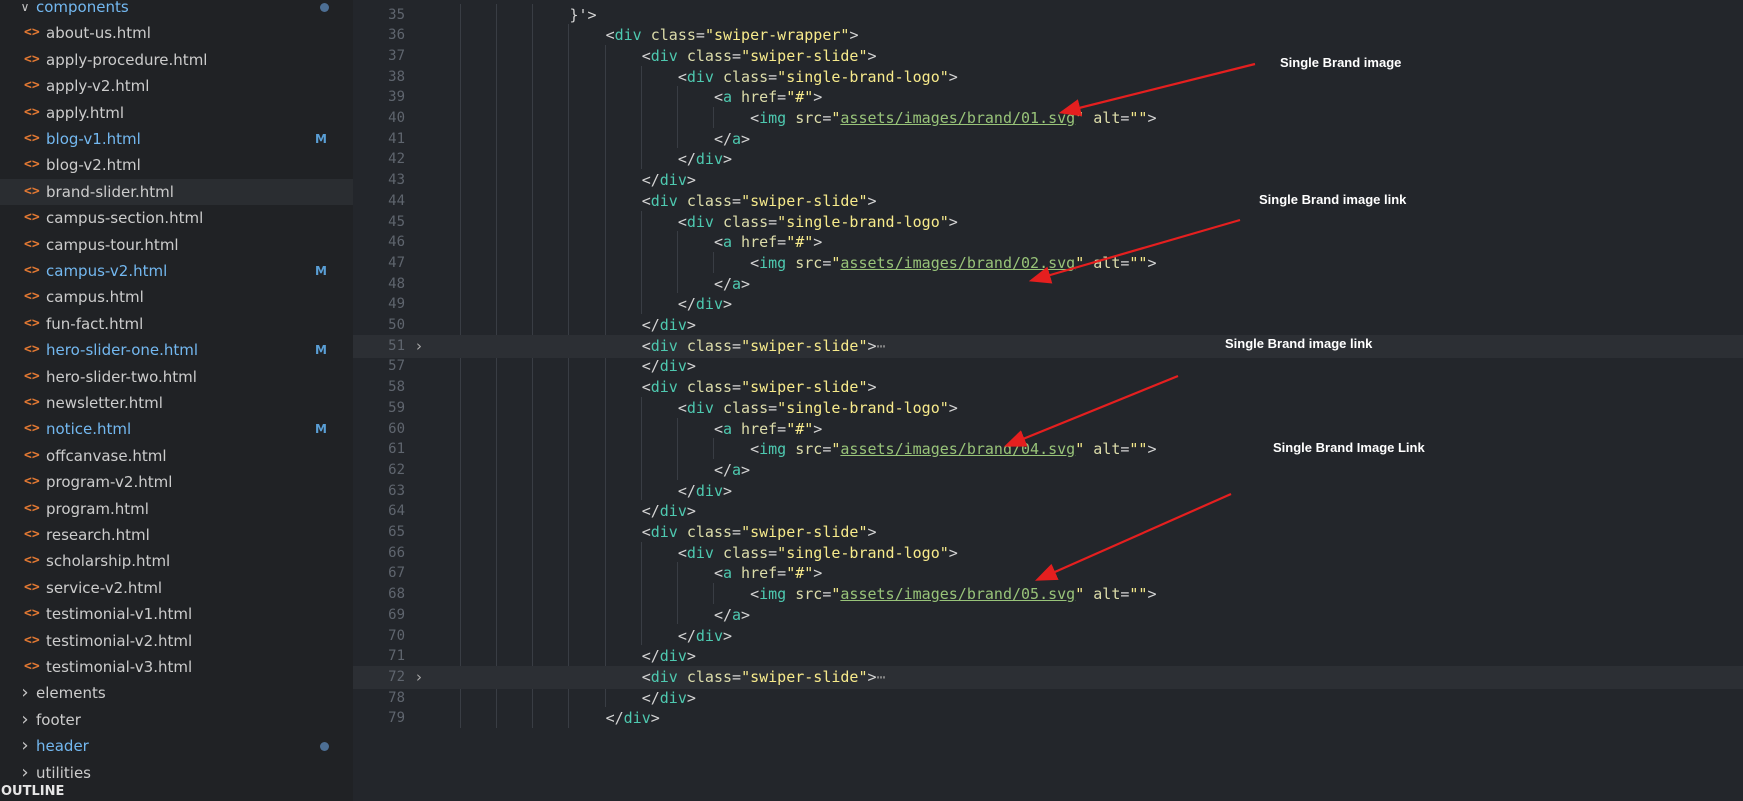  I want to click on file-item: <> newsletter.html, so click(176, 403).